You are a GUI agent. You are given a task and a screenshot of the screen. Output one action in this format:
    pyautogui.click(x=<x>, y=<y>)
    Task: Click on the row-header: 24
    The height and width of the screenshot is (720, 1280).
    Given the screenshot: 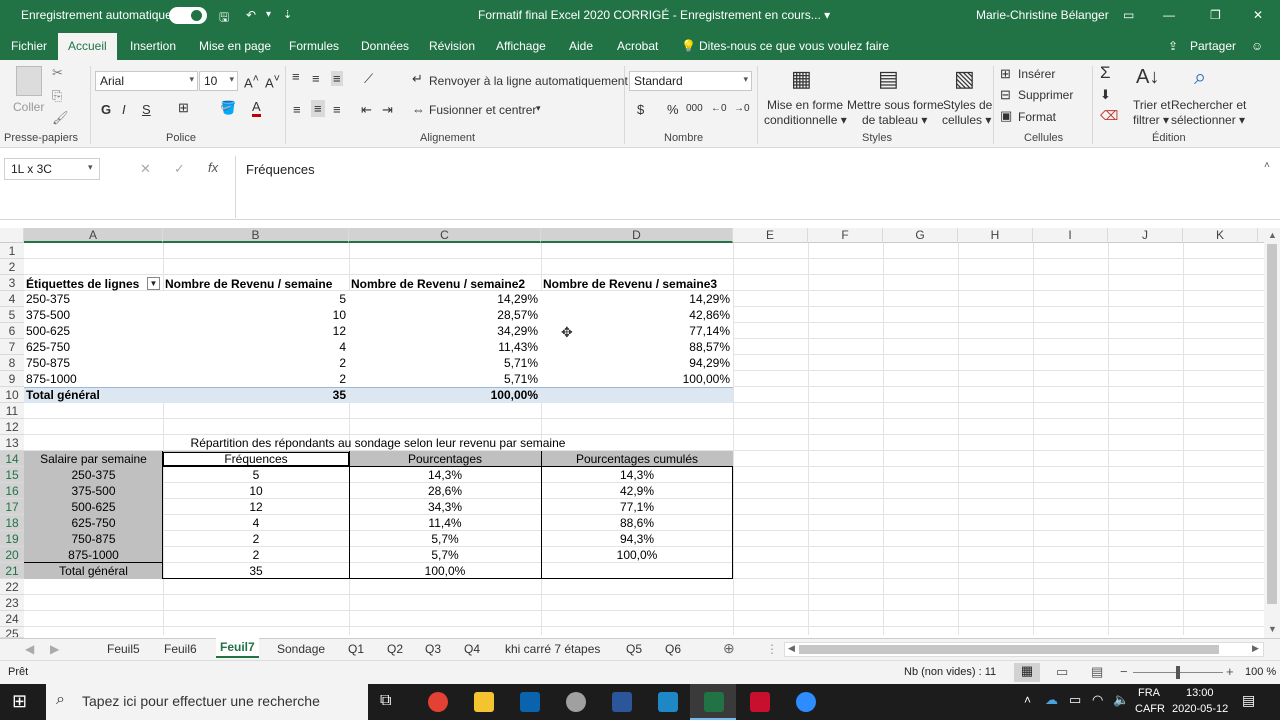 What is the action you would take?
    pyautogui.click(x=12, y=619)
    